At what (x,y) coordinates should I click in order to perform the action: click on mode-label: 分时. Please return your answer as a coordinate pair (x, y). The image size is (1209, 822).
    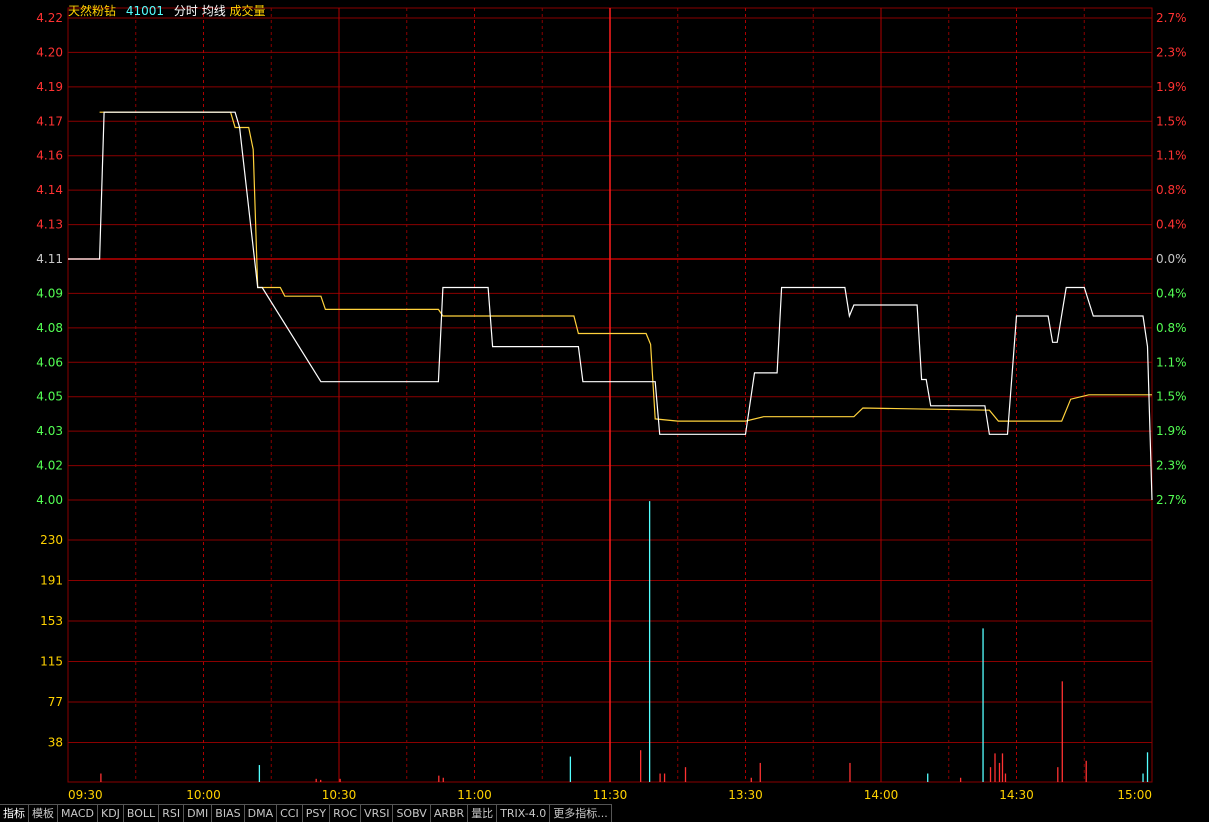
    Looking at the image, I should click on (185, 11).